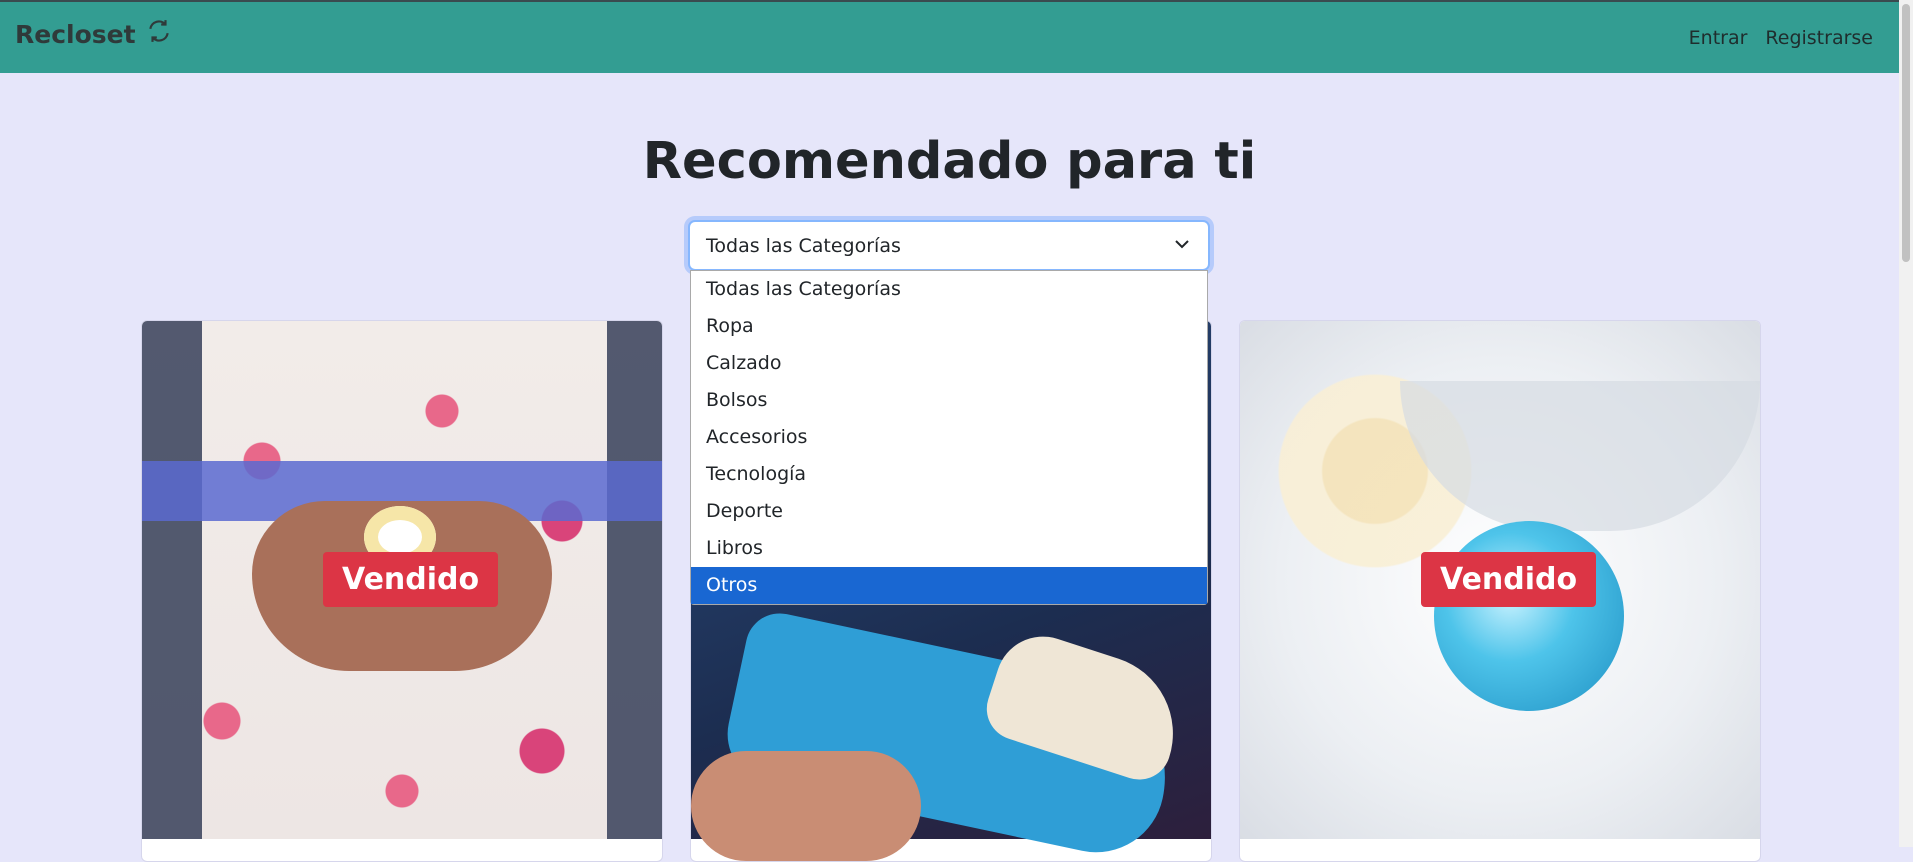  I want to click on register-link: Registrarse, so click(1819, 38).